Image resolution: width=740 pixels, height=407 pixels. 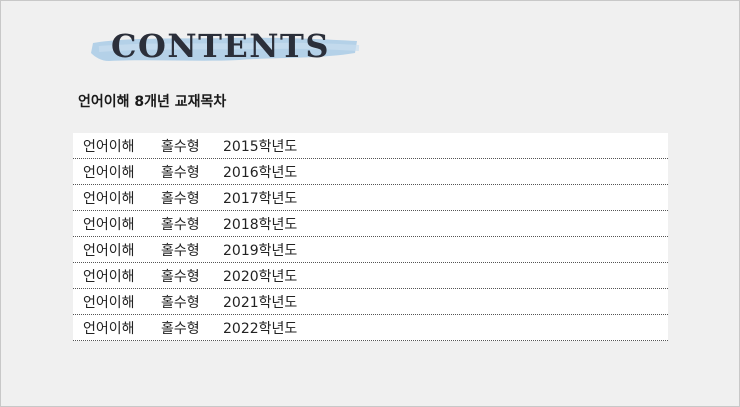 I want to click on toc-row: 언어이해 홀수형 2020학년도, so click(x=370, y=276).